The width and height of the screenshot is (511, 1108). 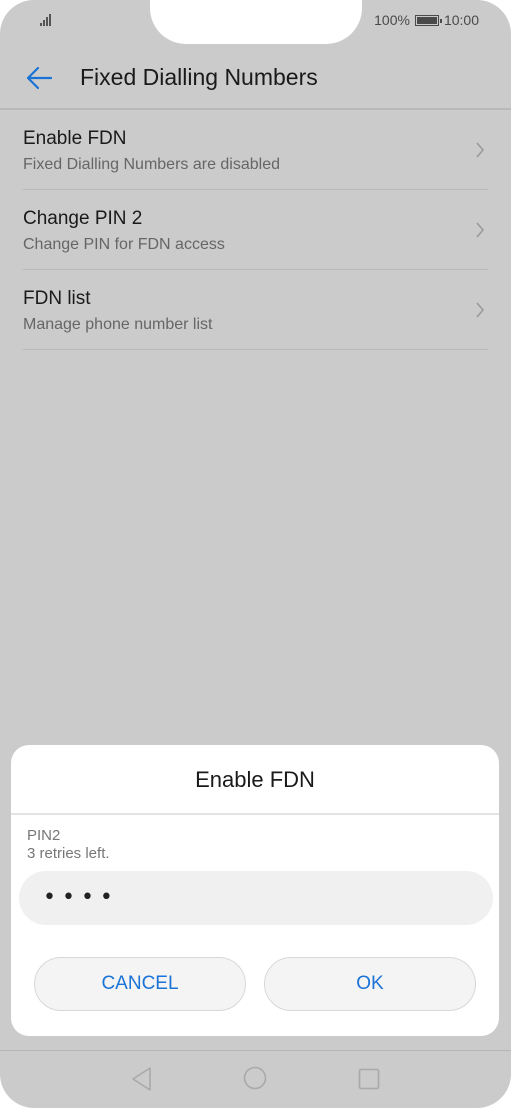 I want to click on status-right: 100% 10:00, so click(x=426, y=20).